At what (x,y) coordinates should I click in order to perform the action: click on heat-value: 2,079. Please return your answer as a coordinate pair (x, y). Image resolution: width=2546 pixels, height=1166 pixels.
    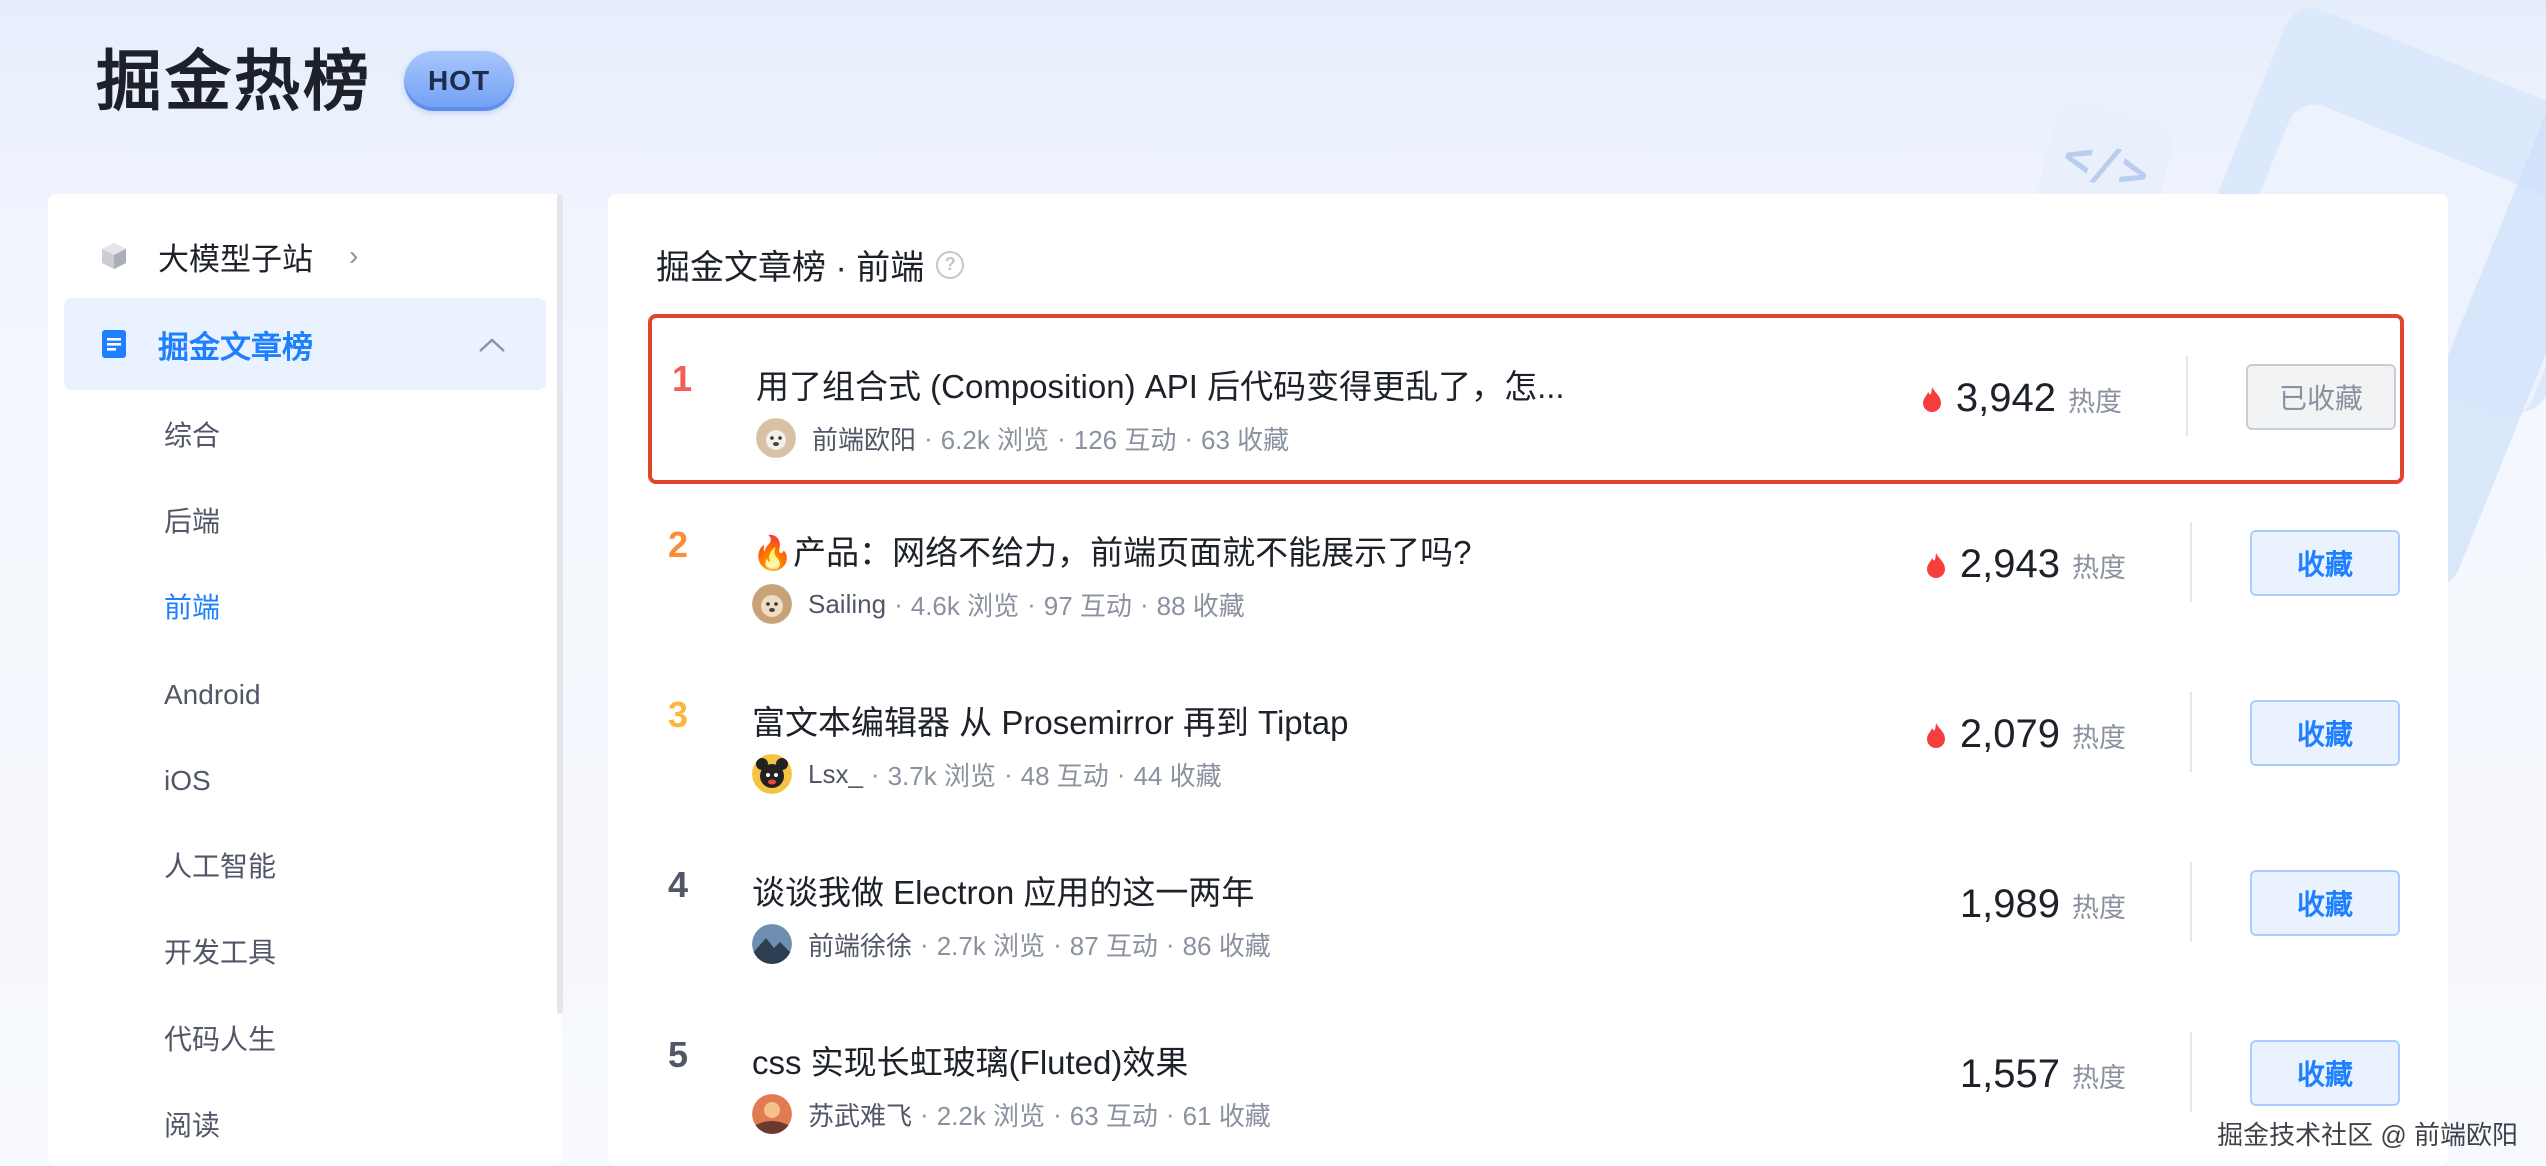
    Looking at the image, I should click on (2009, 734).